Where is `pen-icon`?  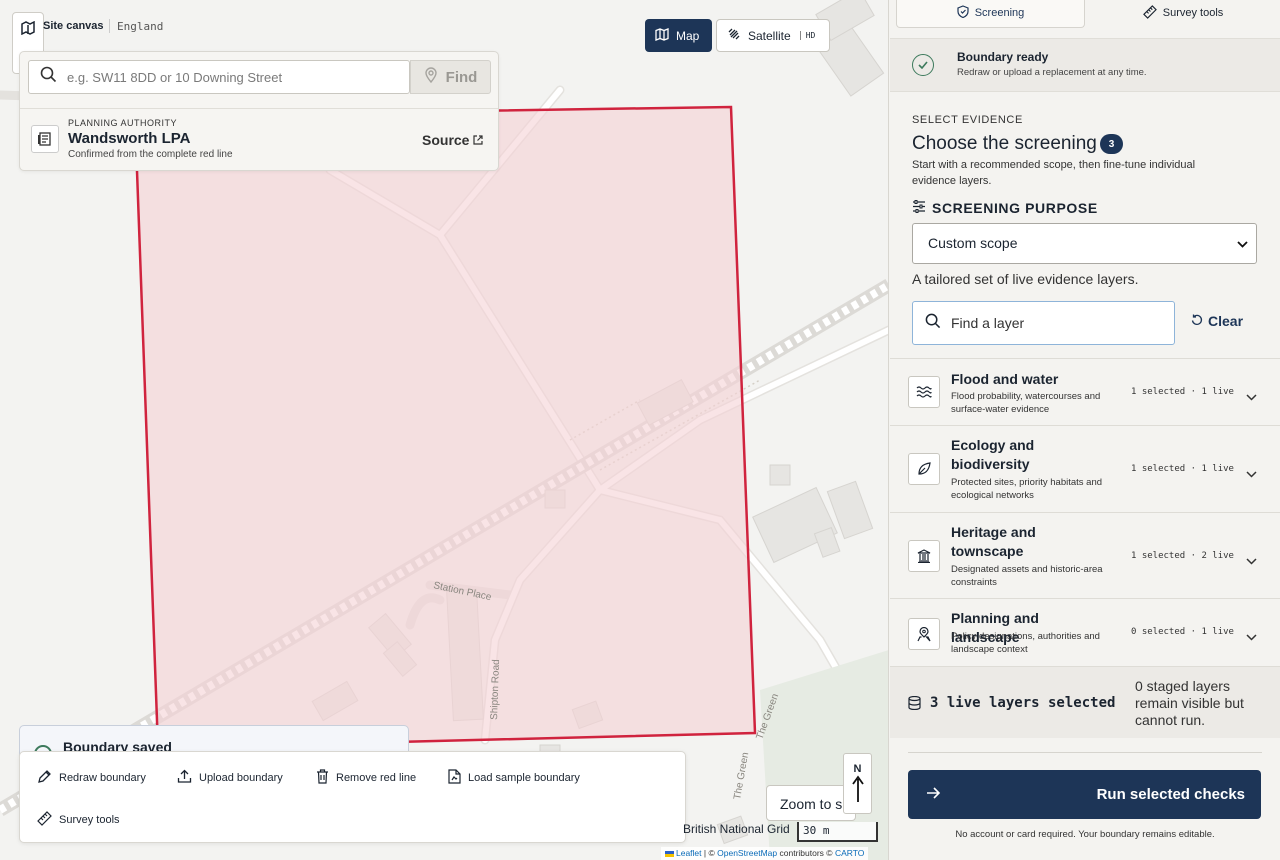
pen-icon is located at coordinates (44, 778).